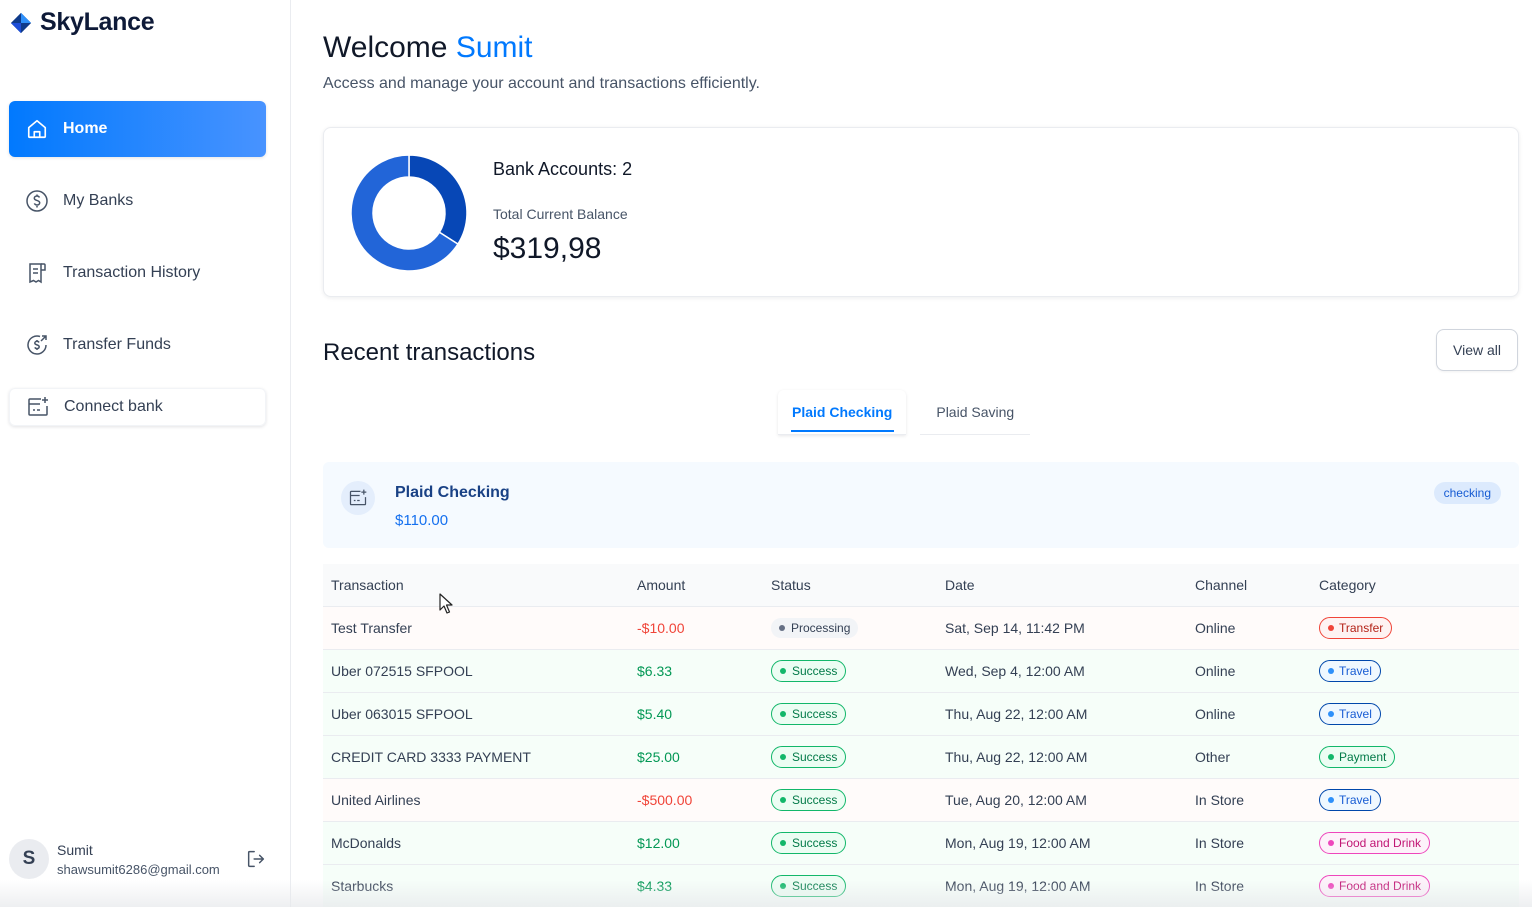  Describe the element at coordinates (137, 273) in the screenshot. I see `sidebar-item-transaction-history: Transaction History` at that location.